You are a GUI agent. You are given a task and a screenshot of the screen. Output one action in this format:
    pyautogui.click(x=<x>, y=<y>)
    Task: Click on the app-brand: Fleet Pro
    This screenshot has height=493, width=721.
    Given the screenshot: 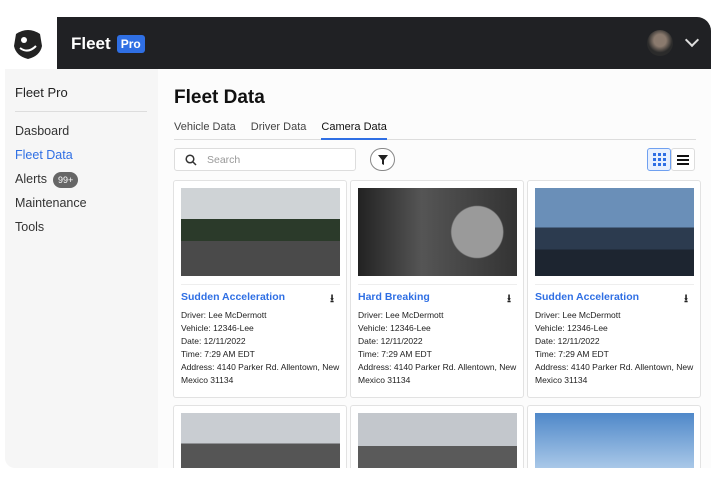 What is the action you would take?
    pyautogui.click(x=108, y=44)
    